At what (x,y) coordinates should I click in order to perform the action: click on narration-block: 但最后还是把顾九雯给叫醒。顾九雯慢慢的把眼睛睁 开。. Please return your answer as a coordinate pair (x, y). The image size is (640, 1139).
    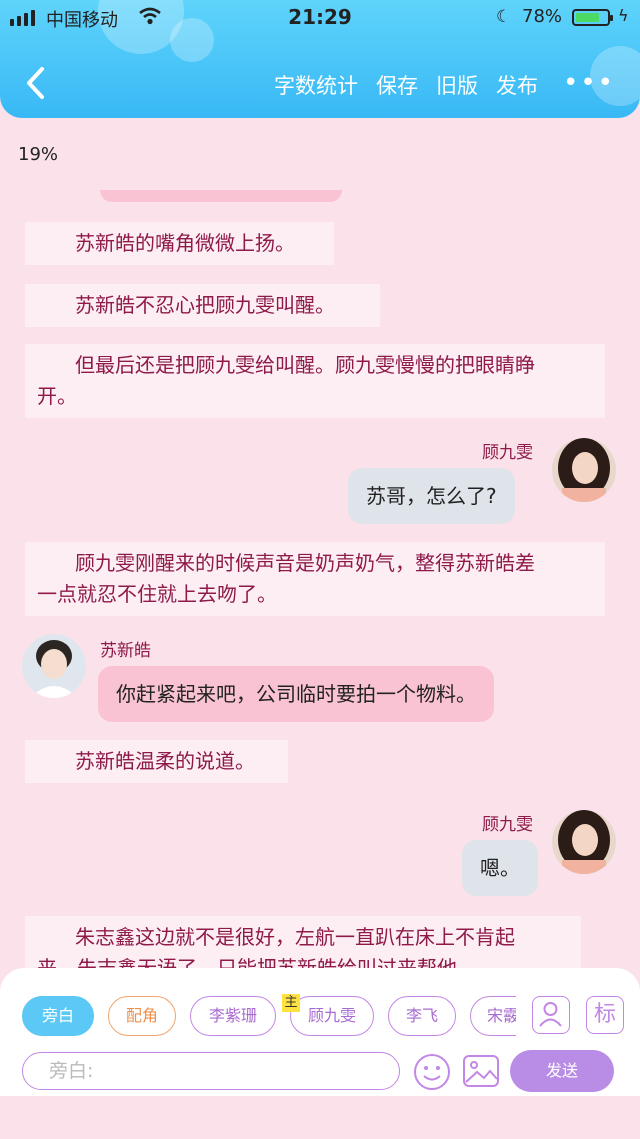
    Looking at the image, I should click on (315, 381).